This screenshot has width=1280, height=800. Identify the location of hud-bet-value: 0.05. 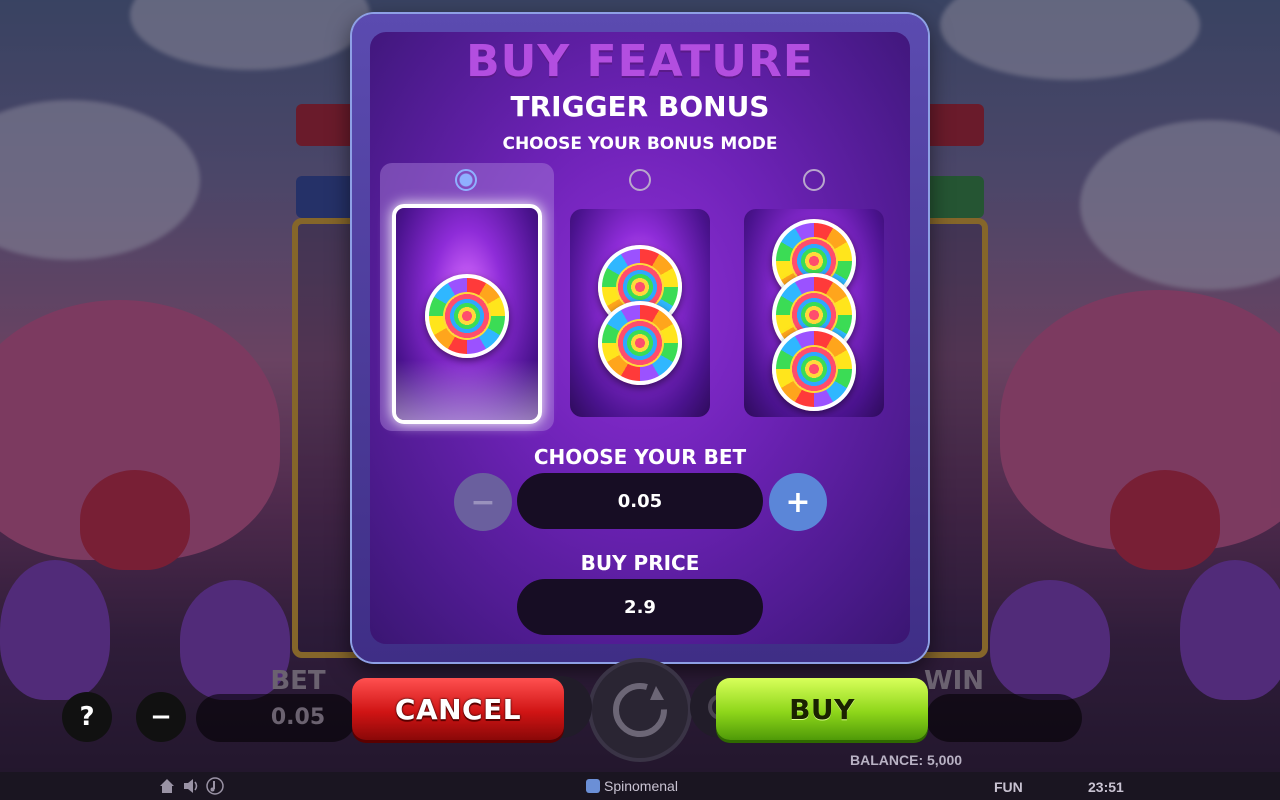
(298, 717).